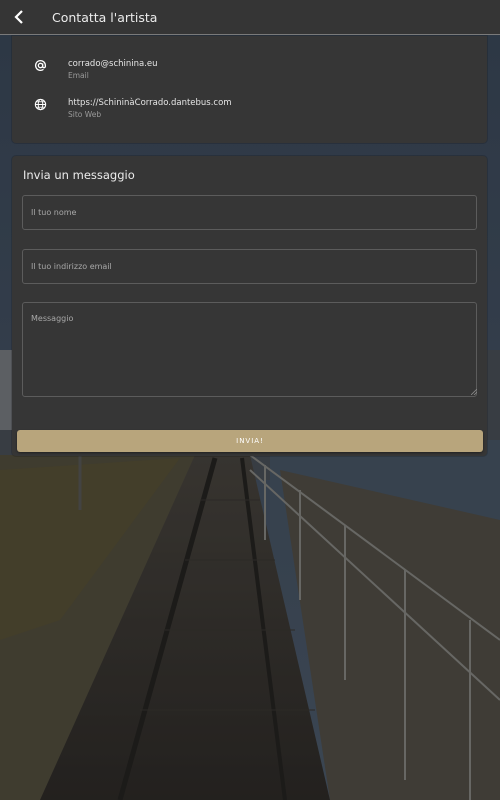 The width and height of the screenshot is (500, 800). Describe the element at coordinates (249, 266) in the screenshot. I see `email-input` at that location.